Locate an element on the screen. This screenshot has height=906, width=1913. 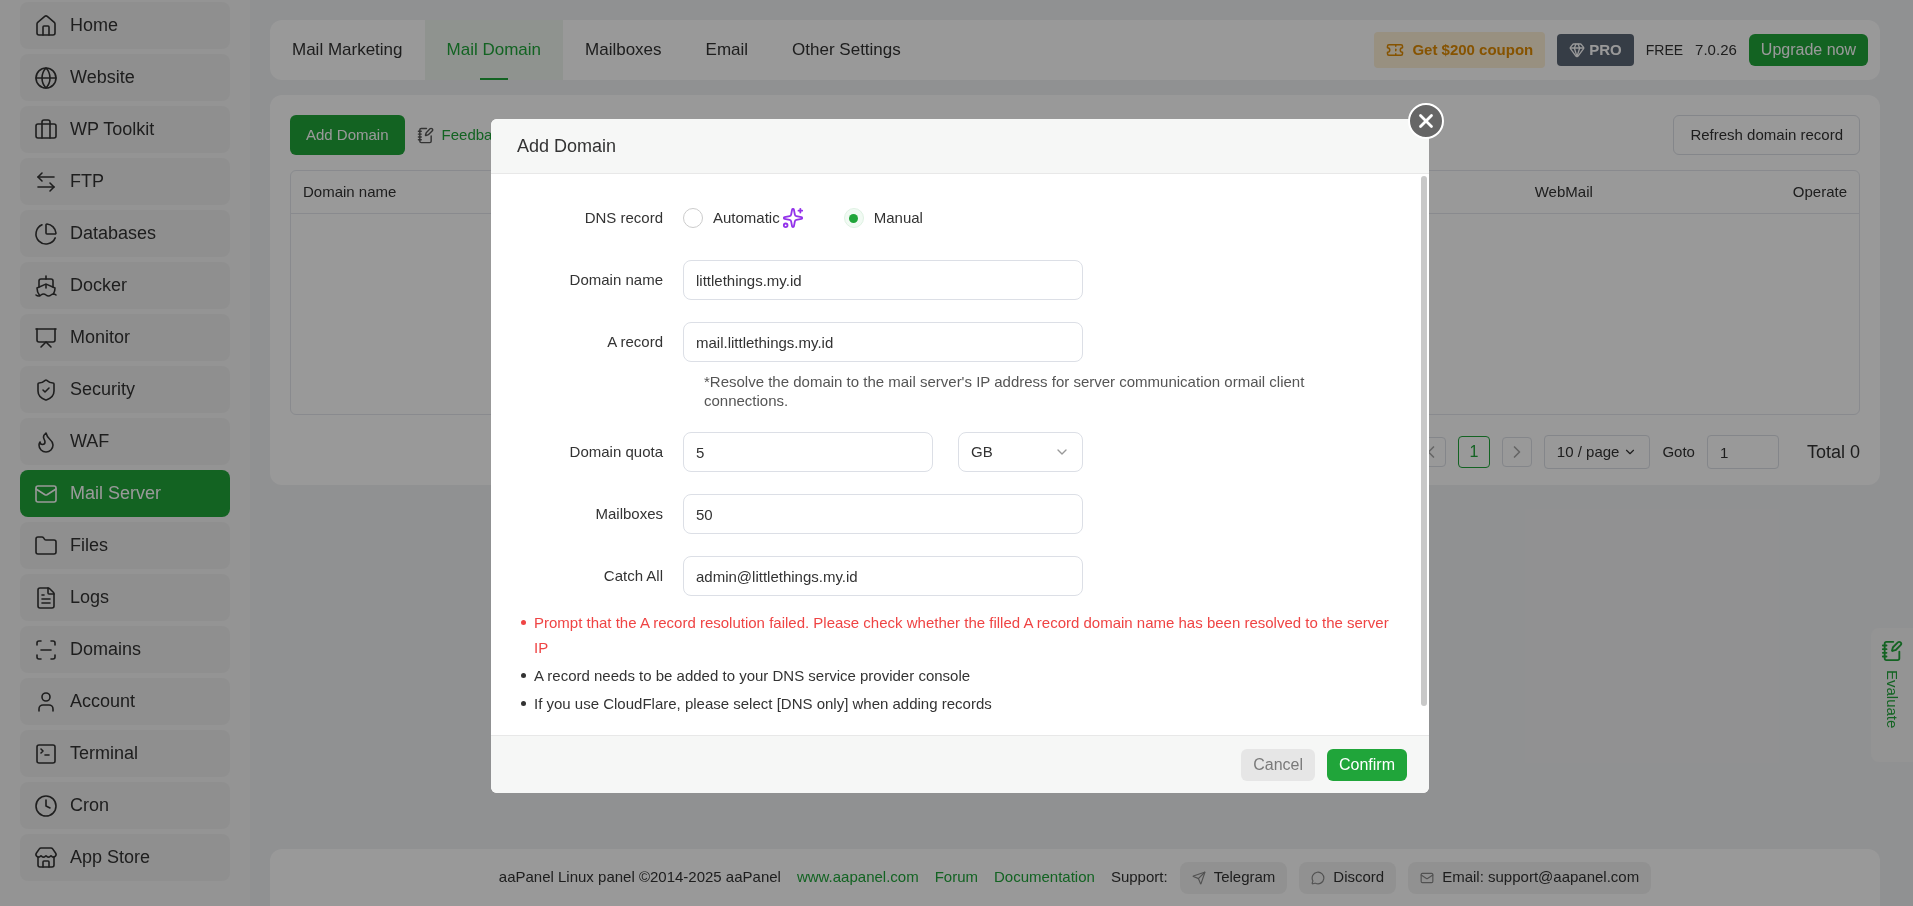
edition-label: FREE is located at coordinates (1664, 50).